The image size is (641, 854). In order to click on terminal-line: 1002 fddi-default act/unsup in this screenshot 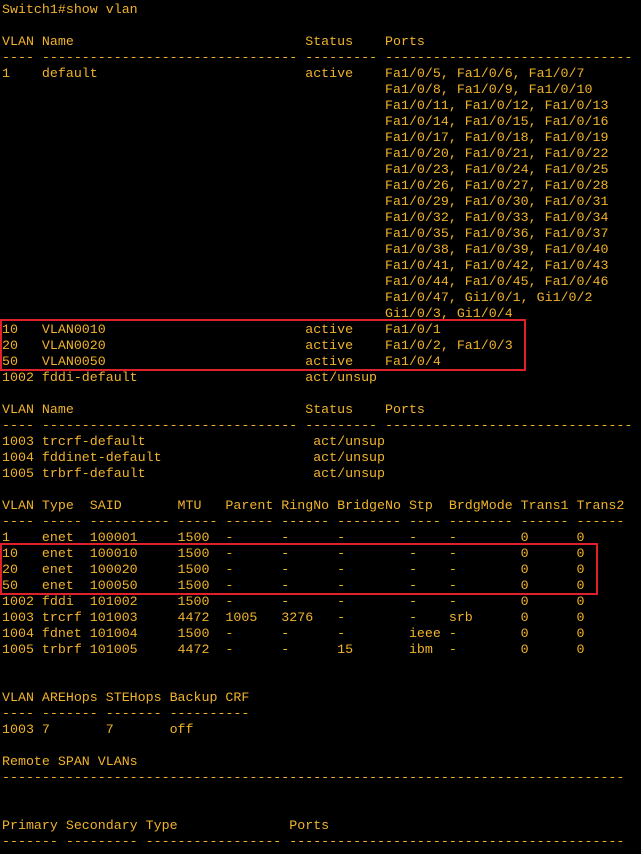, I will do `click(190, 377)`.